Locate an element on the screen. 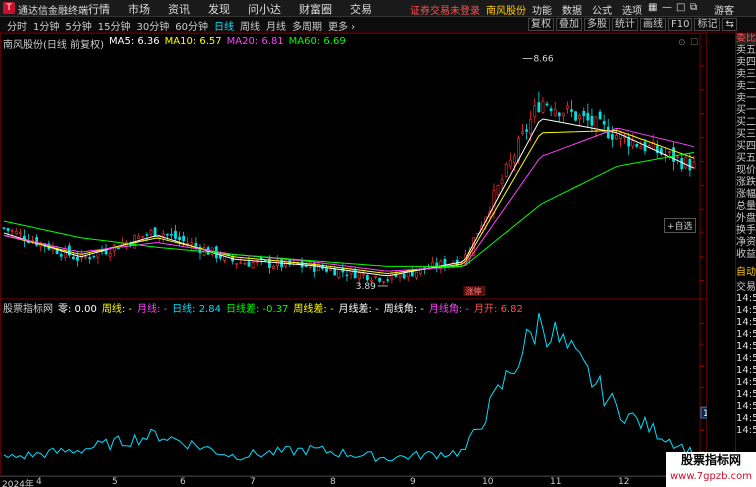  quote-label-10: 买五 is located at coordinates (746, 158).